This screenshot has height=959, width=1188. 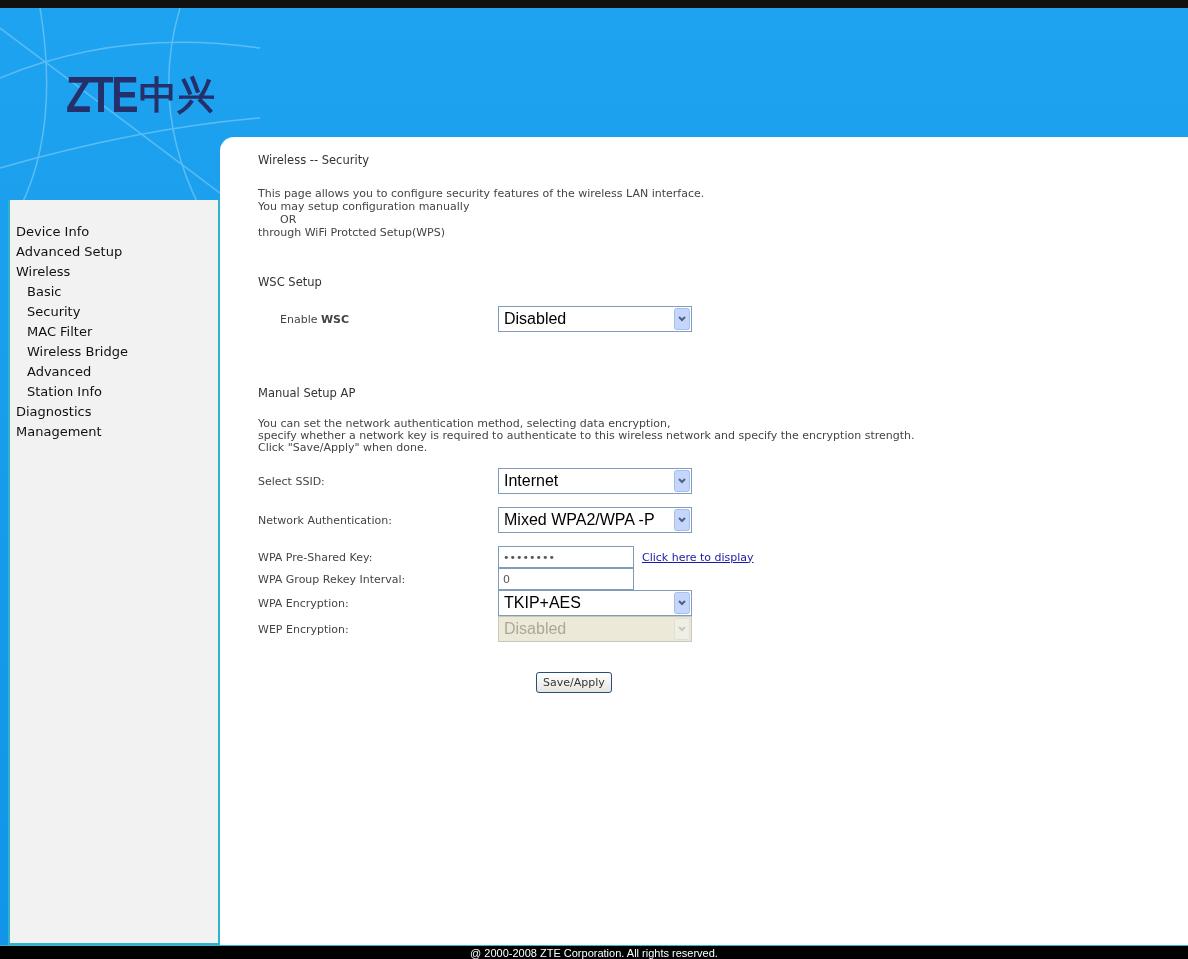 What do you see at coordinates (59, 392) in the screenshot?
I see `sidebar-item: Station Info` at bounding box center [59, 392].